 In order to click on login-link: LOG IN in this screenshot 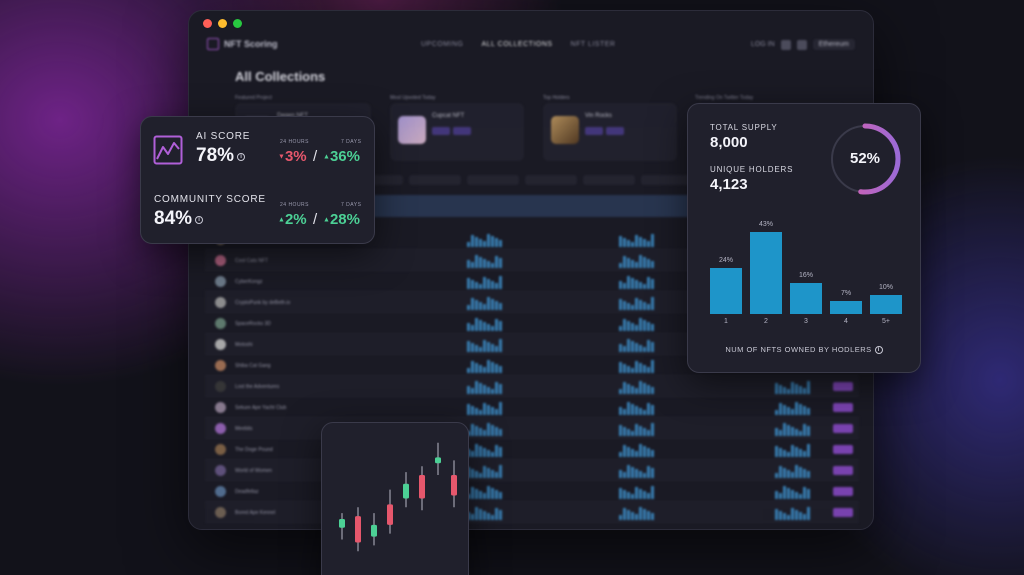, I will do `click(763, 44)`.